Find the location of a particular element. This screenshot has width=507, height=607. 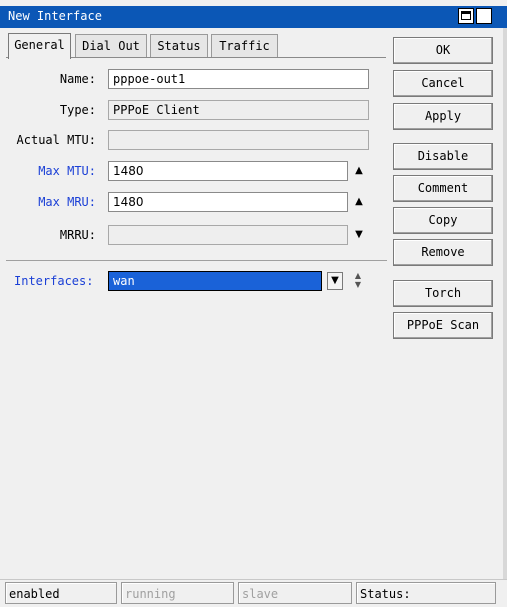

actual-mtu-label: Actual MTU: is located at coordinates (56, 140).